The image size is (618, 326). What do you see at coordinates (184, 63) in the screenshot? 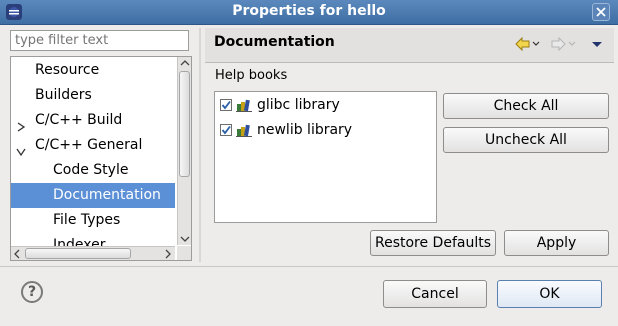
I see `scroll-up-icon` at bounding box center [184, 63].